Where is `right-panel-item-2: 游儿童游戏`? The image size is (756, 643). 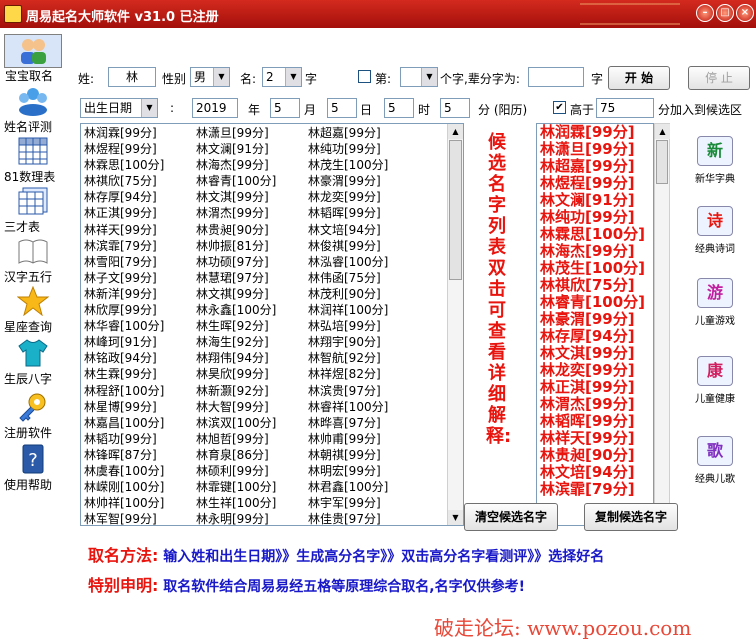
right-panel-item-2: 游儿童游戏 is located at coordinates (715, 302).